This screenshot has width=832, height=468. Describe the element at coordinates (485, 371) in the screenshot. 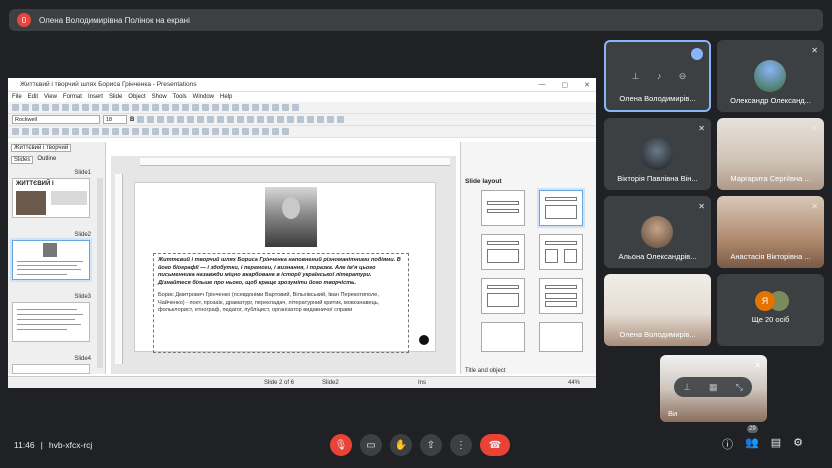

I see `layout-name: Title and object` at that location.